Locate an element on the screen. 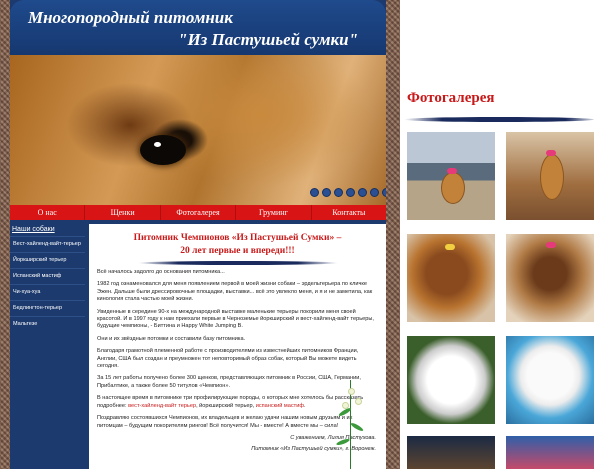 The height and width of the screenshot is (469, 595). sidebar-item-yorkie: Йоркширский терьер is located at coordinates (47, 260).